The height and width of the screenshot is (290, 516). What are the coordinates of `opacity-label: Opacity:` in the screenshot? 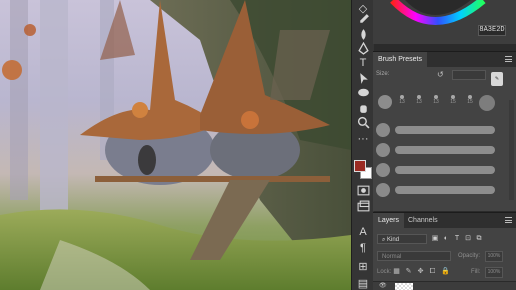 It's located at (469, 256).